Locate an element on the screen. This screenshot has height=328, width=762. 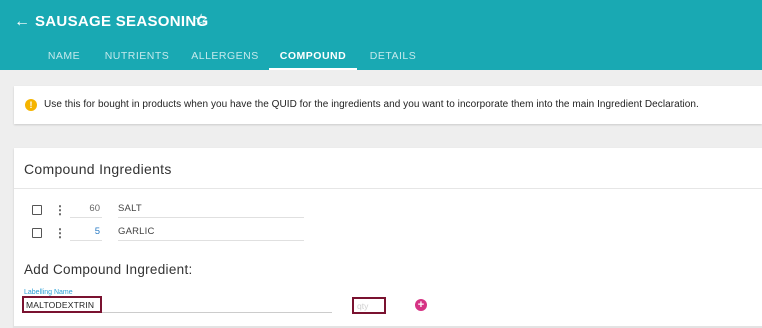
ingredient-row: ⋮ 60 SALT is located at coordinates (177, 210).